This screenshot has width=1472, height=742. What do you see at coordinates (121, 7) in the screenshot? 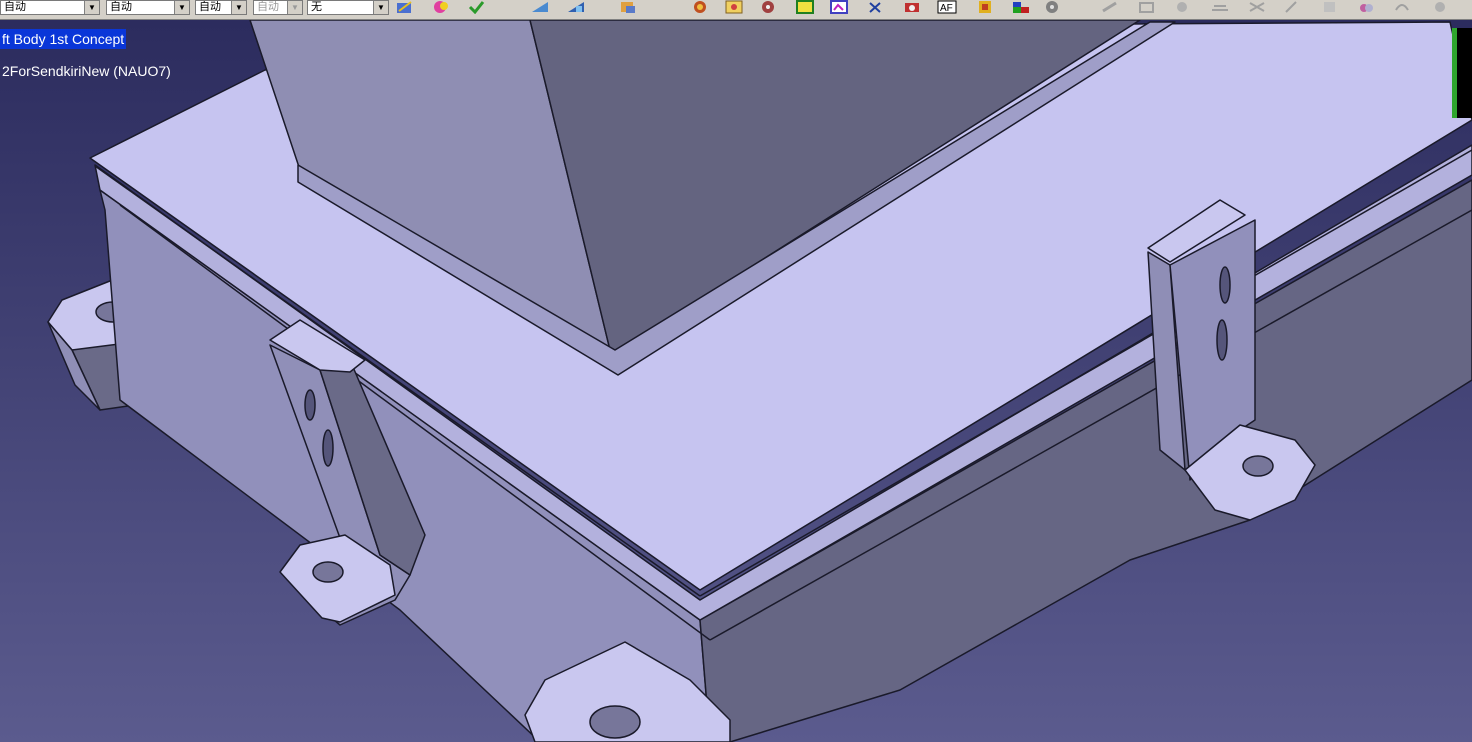
I see `combo-2-value: 自动` at bounding box center [121, 7].